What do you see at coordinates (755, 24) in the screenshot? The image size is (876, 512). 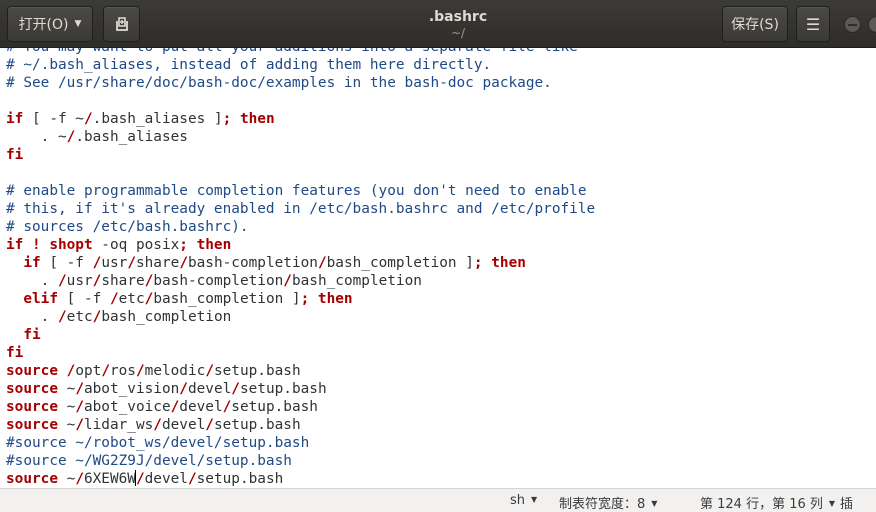 I see `save-button: 保存(S)` at bounding box center [755, 24].